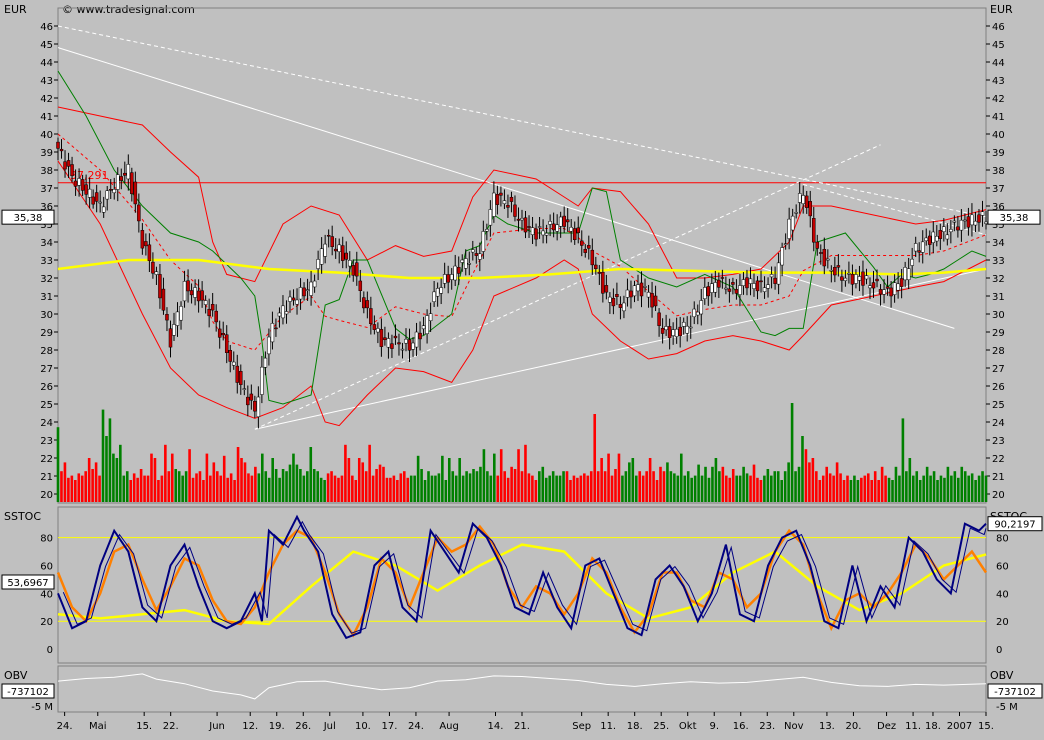 The image size is (1044, 740). Describe the element at coordinates (46, 495) in the screenshot. I see `price-tick-label-left-20: 20` at that location.